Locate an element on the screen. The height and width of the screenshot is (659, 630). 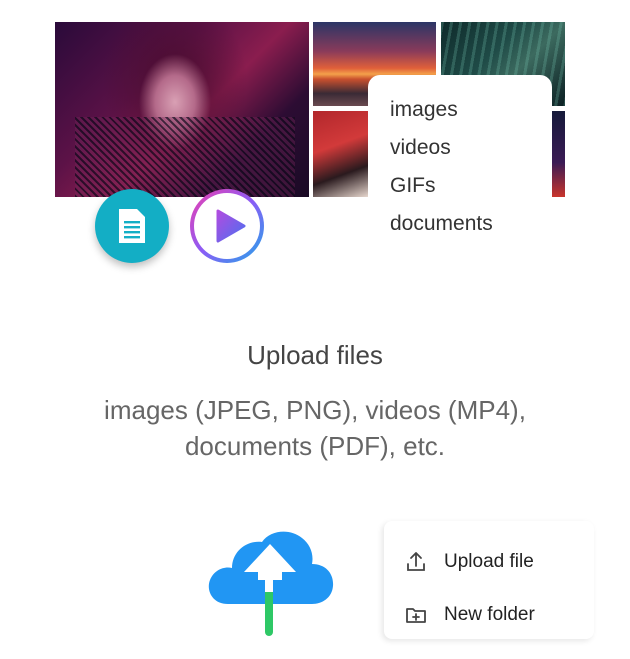
document-button is located at coordinates (132, 226).